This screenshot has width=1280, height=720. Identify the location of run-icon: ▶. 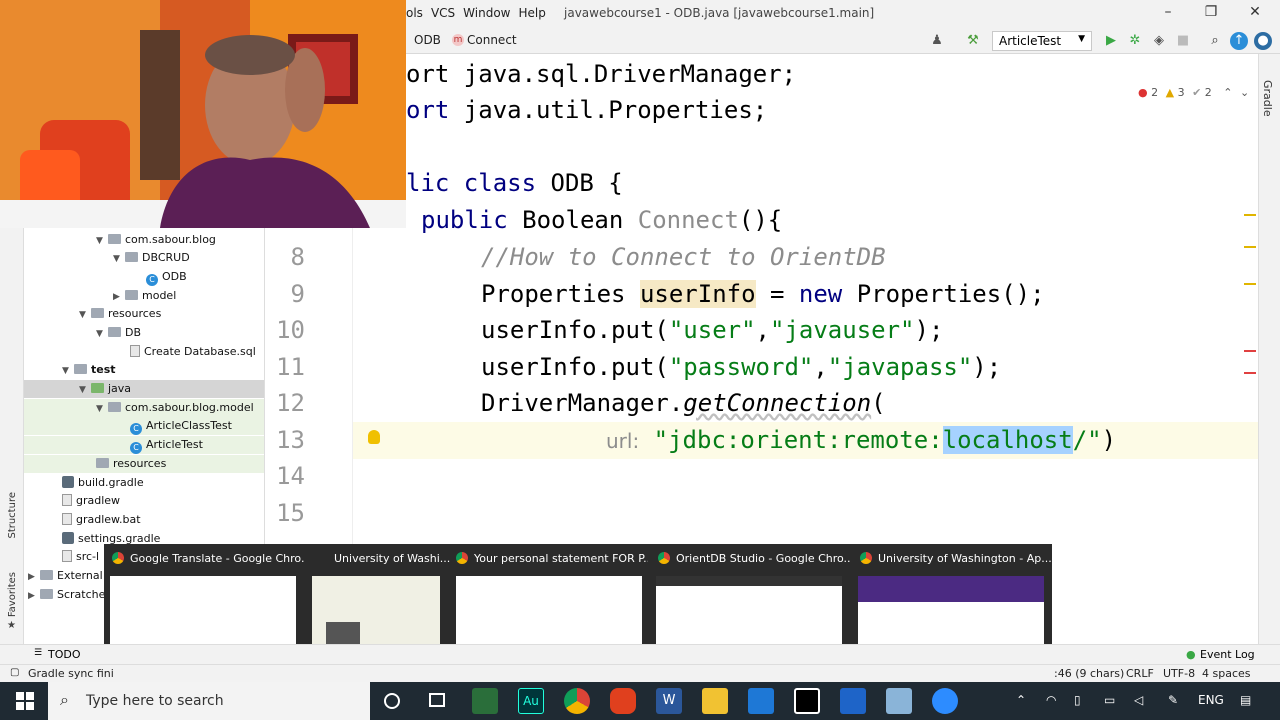
(1111, 41).